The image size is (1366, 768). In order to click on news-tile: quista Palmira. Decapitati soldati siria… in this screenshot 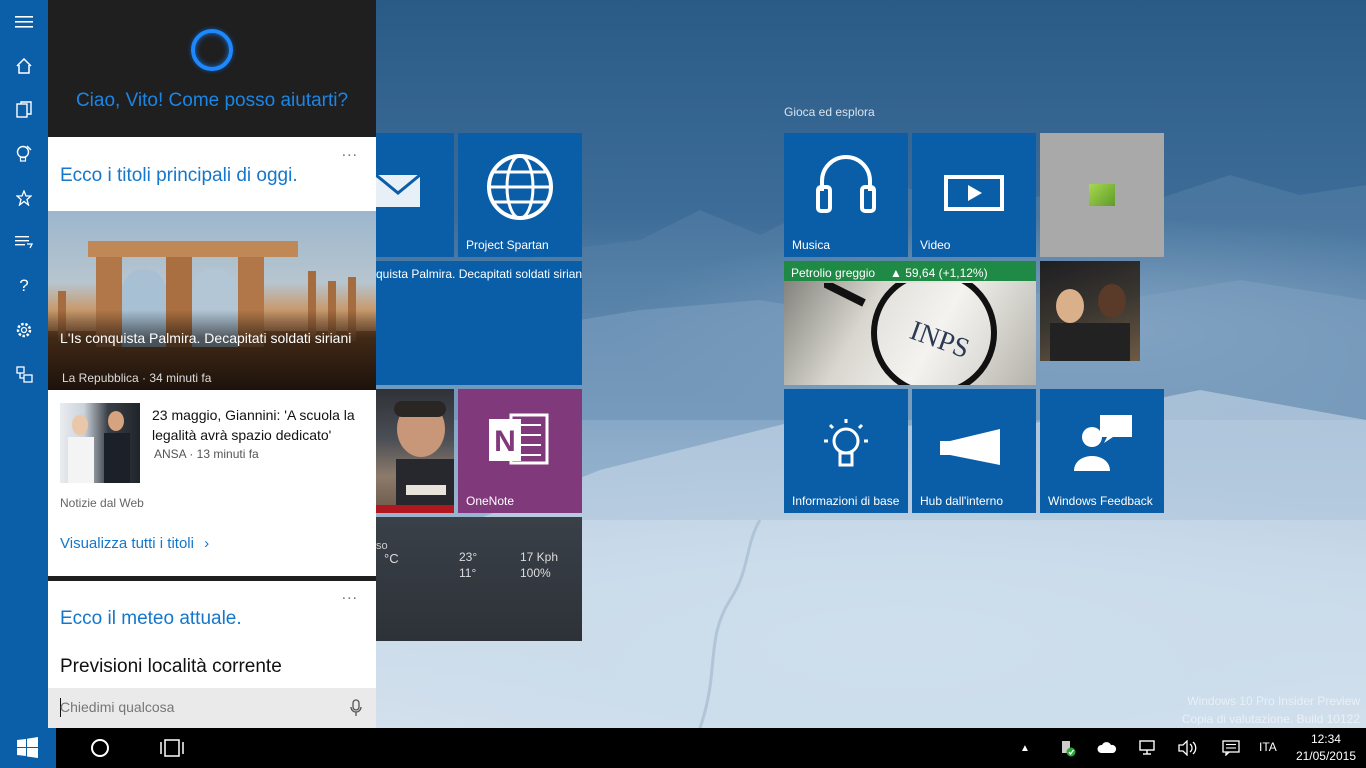, I will do `click(479, 323)`.